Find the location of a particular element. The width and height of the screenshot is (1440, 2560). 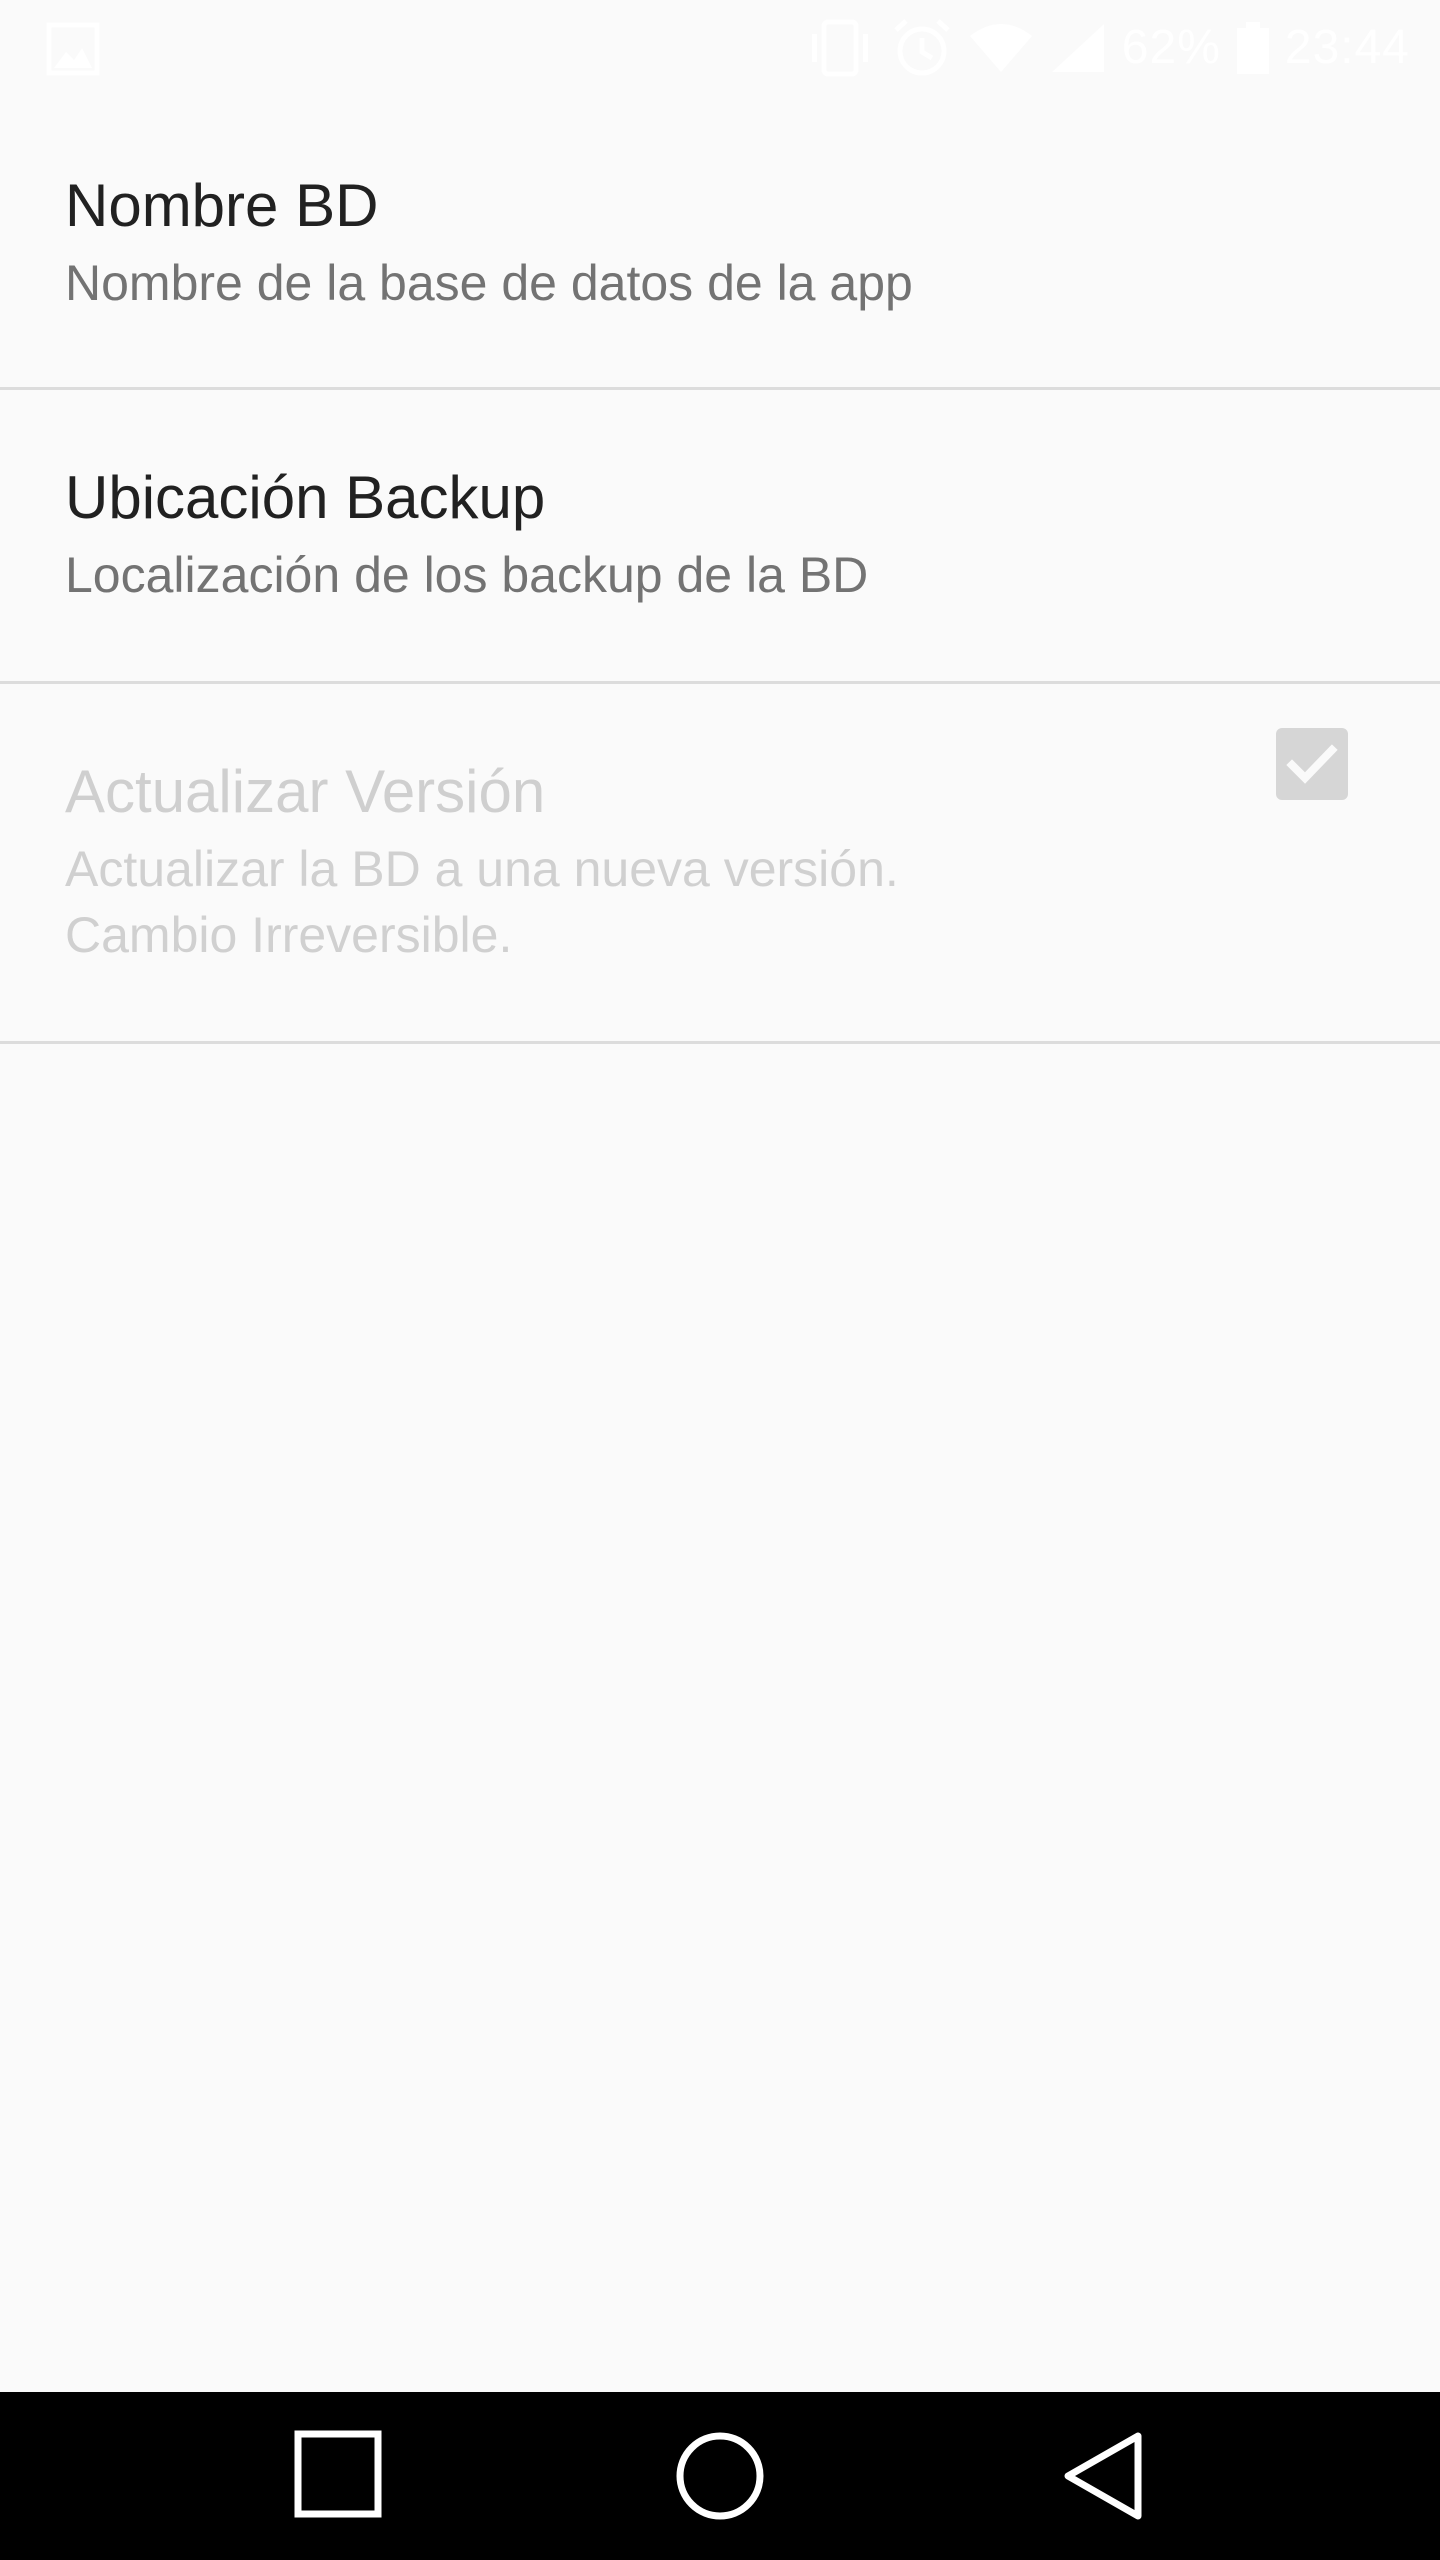

home-button is located at coordinates (720, 2476).